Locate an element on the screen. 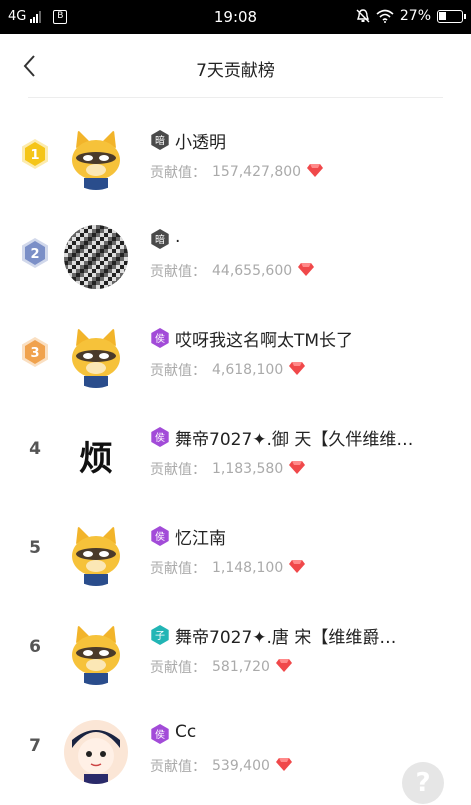 The image size is (471, 805). contribution-amount: 4,618,100 is located at coordinates (248, 370).